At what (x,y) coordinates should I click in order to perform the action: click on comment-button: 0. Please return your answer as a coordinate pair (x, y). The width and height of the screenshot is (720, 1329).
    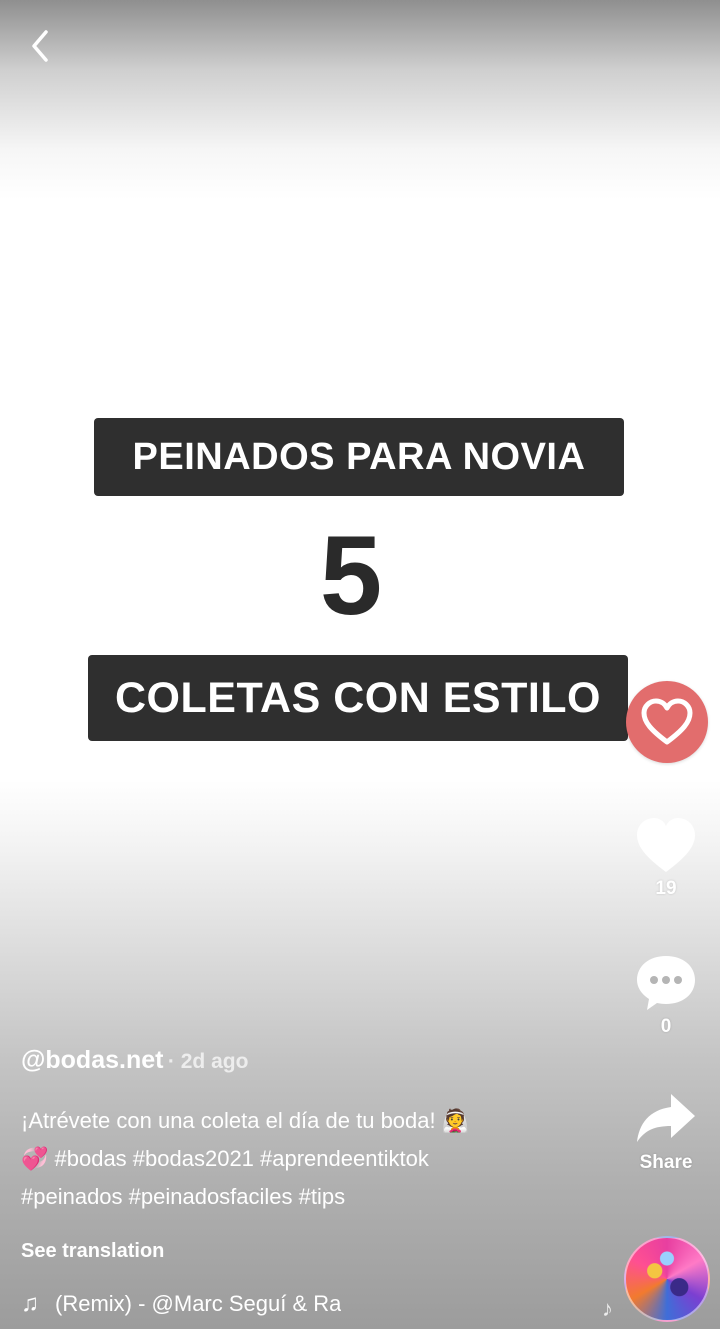
    Looking at the image, I should click on (666, 995).